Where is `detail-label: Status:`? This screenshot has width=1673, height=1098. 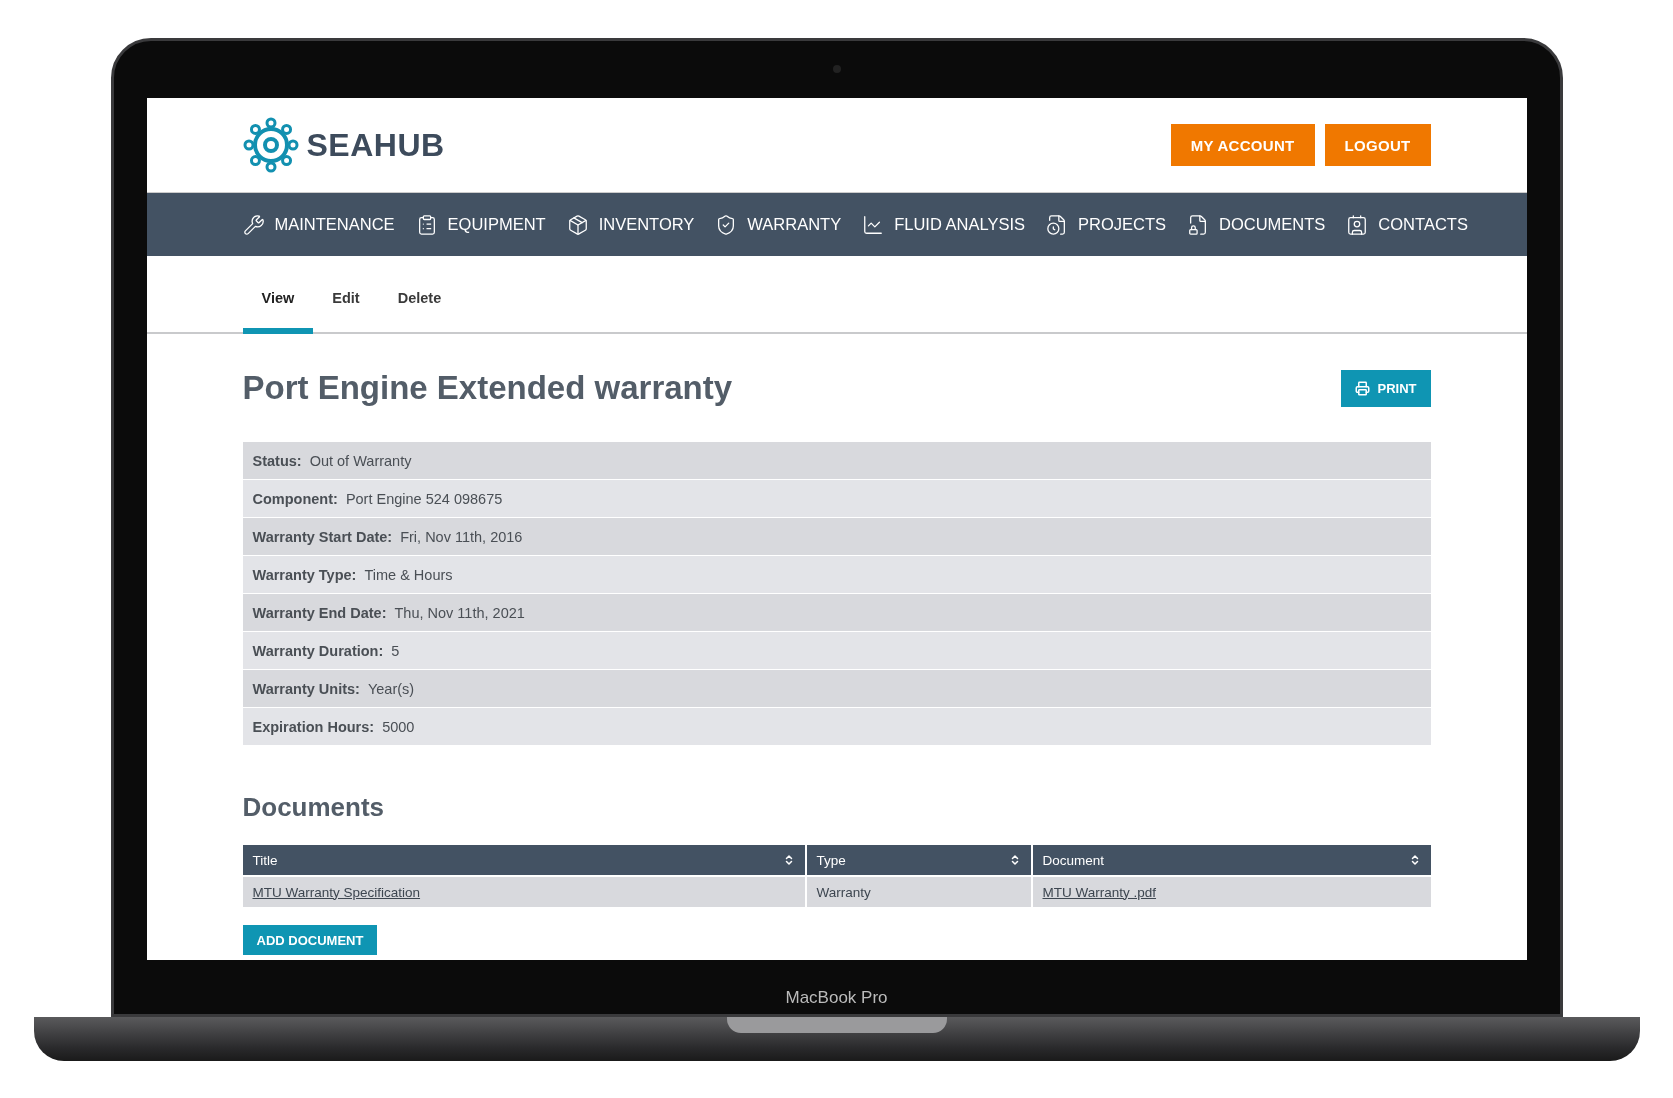 detail-label: Status: is located at coordinates (277, 460).